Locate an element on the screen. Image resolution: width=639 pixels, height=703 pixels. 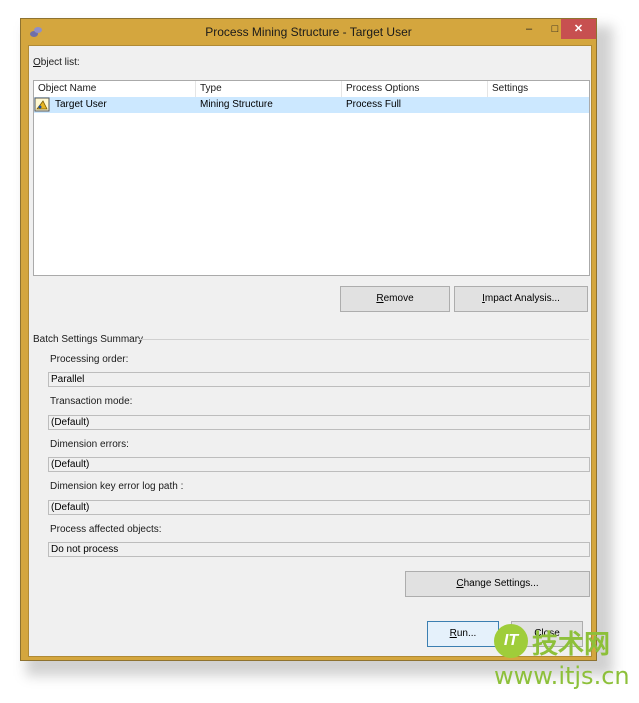
processing-order-label: Processing order: is located at coordinates (89, 359).